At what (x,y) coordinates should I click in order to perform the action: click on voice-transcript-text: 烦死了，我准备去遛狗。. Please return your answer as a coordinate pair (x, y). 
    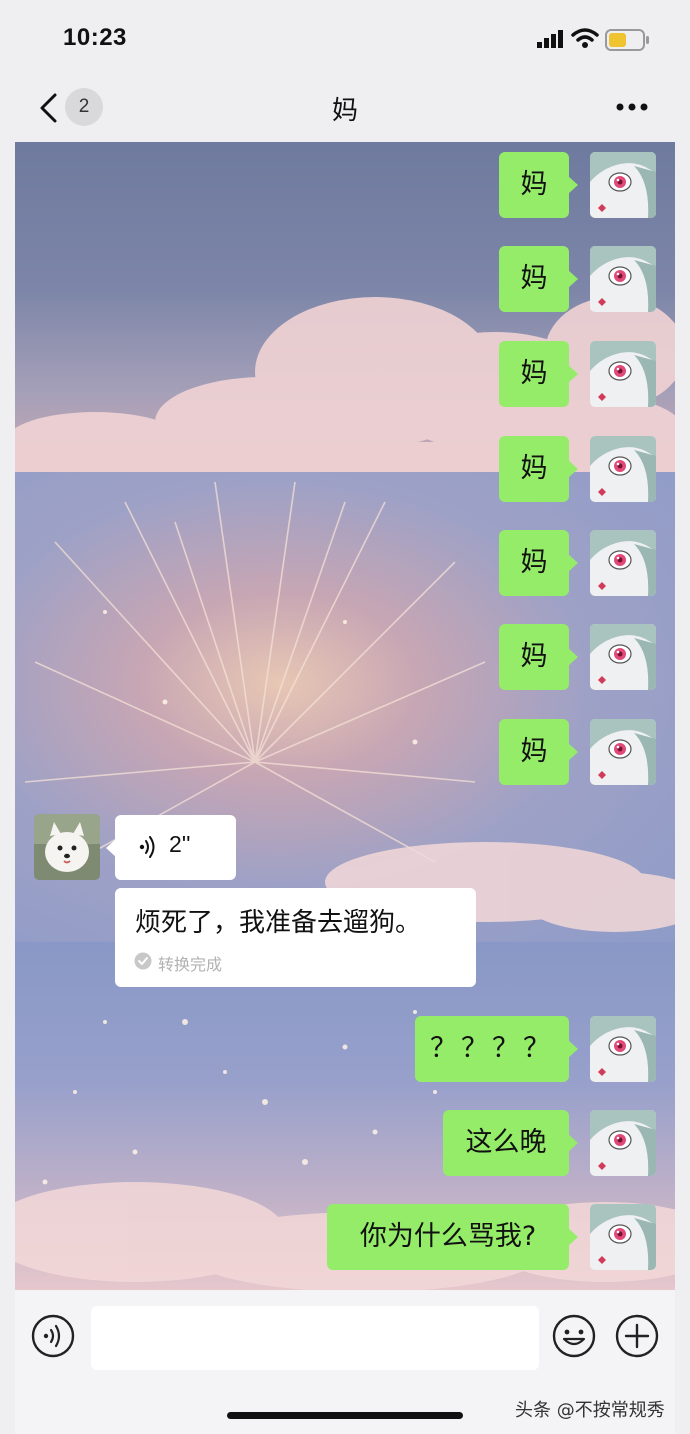
    Looking at the image, I should click on (278, 923).